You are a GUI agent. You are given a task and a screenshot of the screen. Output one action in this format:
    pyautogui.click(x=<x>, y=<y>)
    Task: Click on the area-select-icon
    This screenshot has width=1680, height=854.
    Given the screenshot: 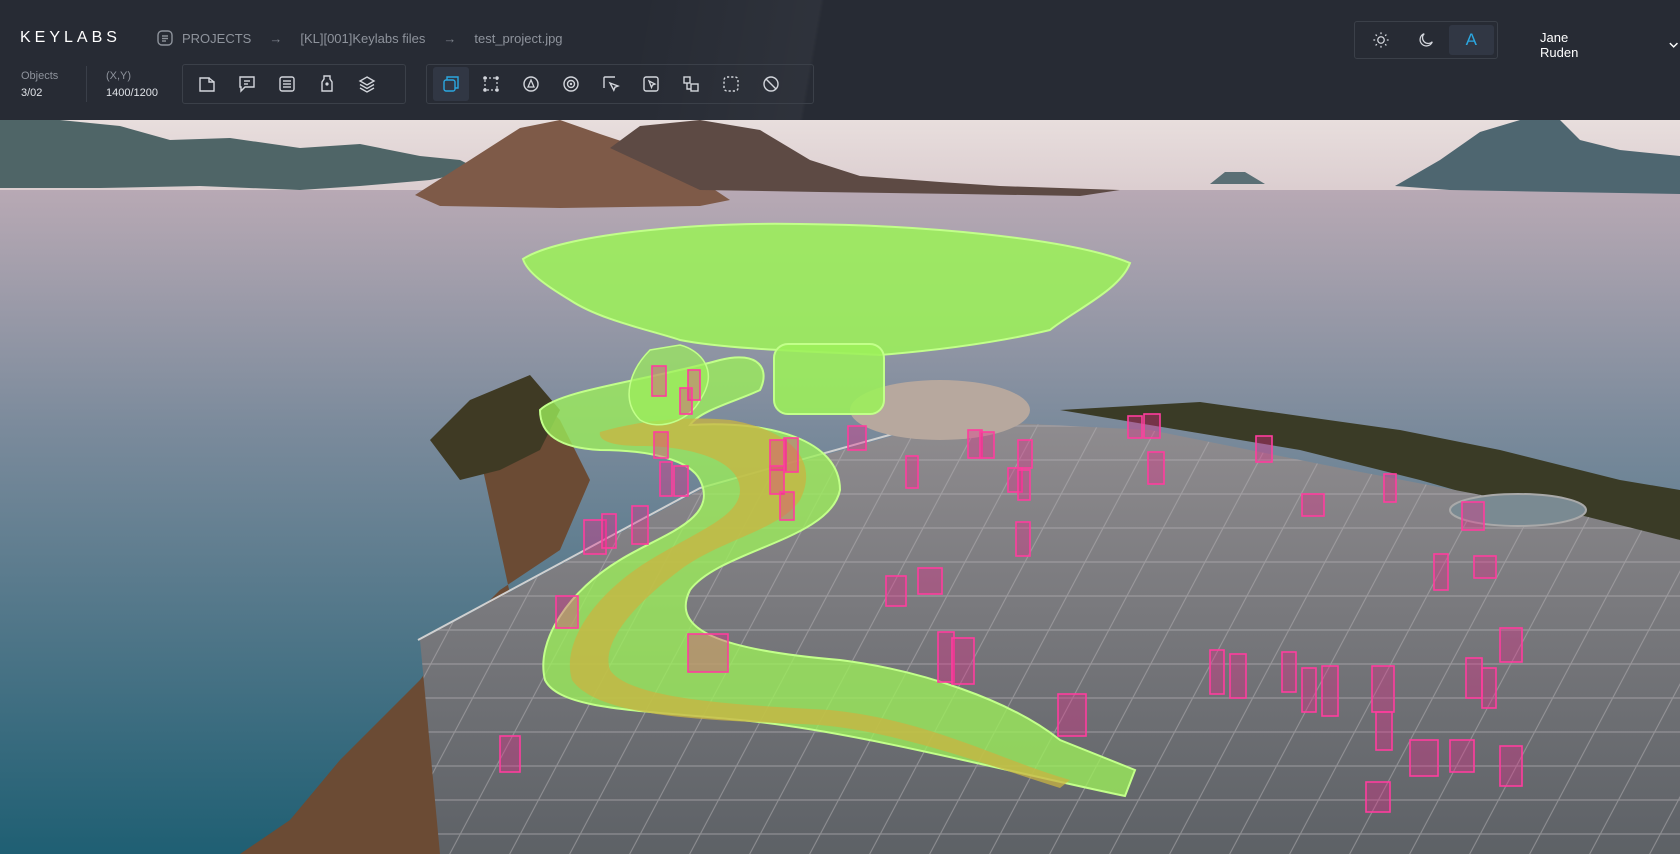 What is the action you would take?
    pyautogui.click(x=731, y=84)
    